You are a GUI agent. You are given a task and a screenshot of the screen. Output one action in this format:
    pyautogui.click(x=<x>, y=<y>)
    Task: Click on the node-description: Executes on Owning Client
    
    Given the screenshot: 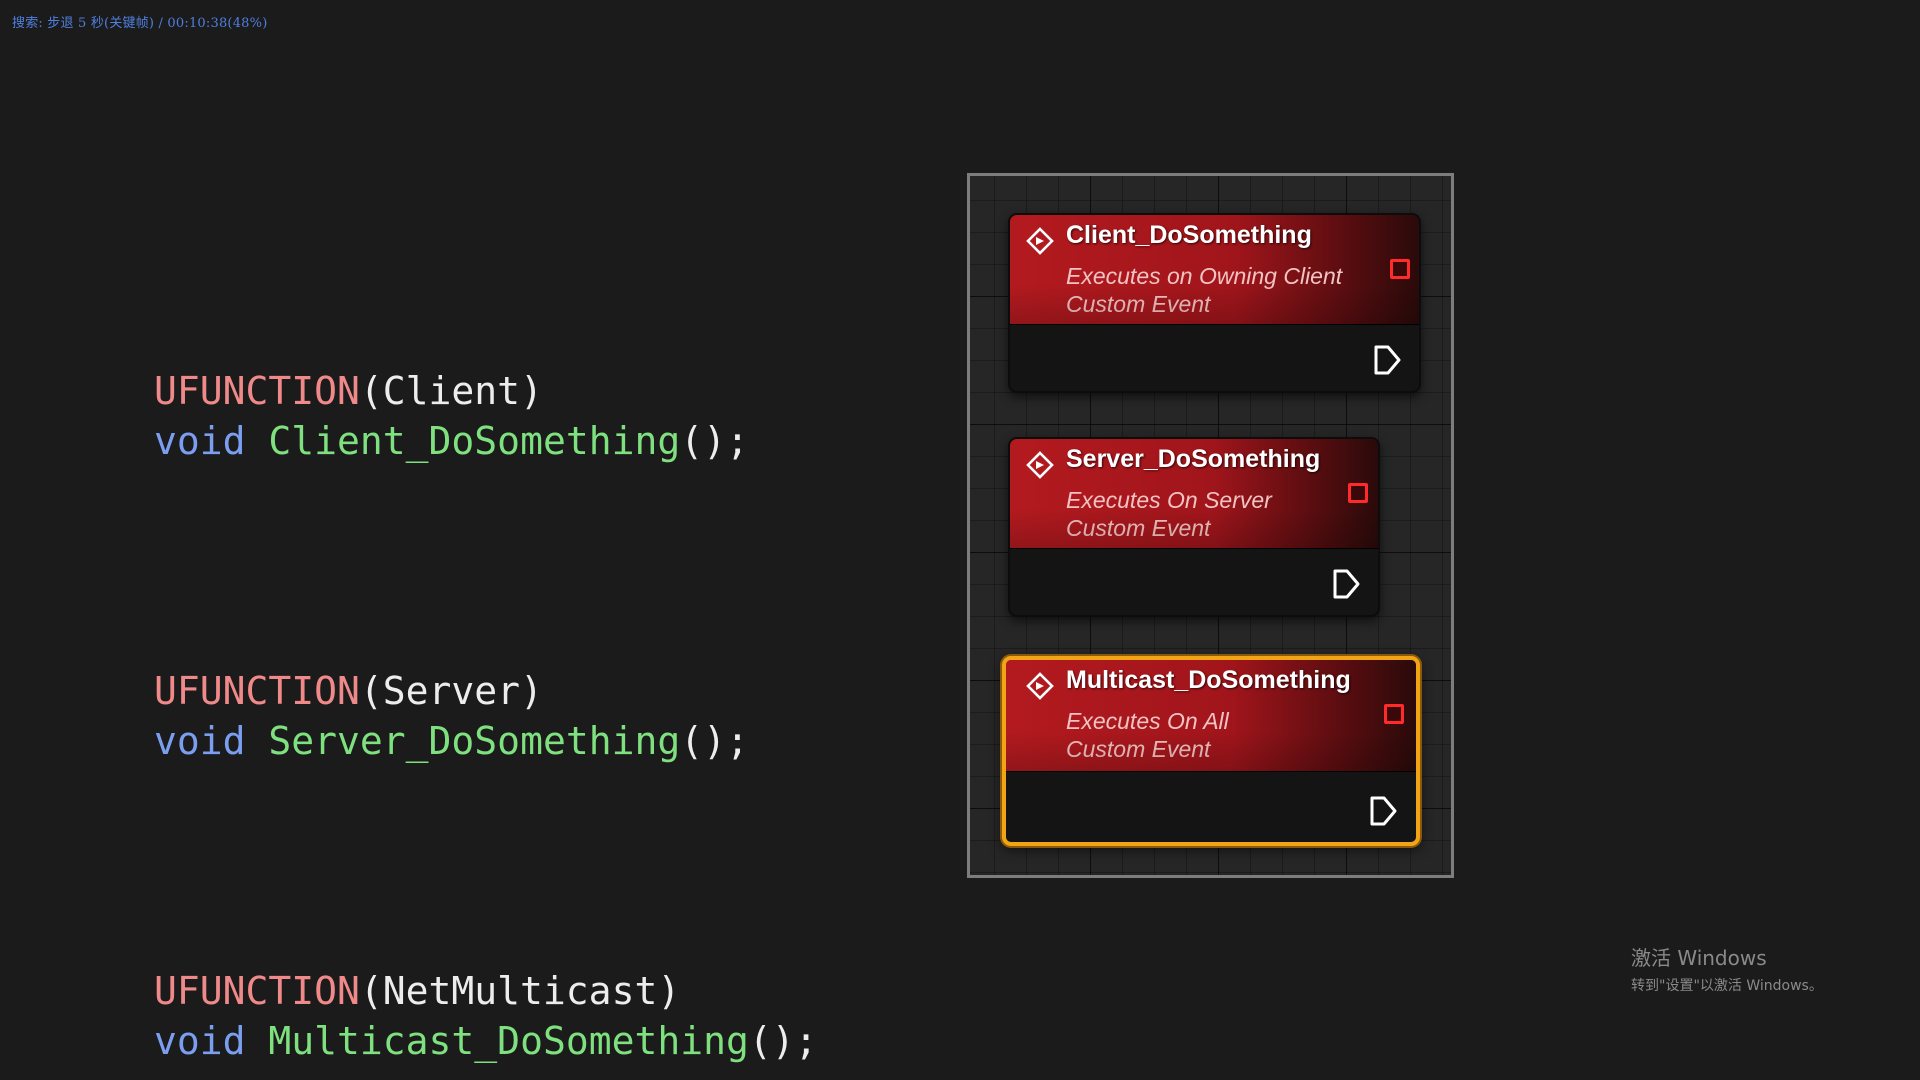 What is the action you would take?
    pyautogui.click(x=1204, y=276)
    